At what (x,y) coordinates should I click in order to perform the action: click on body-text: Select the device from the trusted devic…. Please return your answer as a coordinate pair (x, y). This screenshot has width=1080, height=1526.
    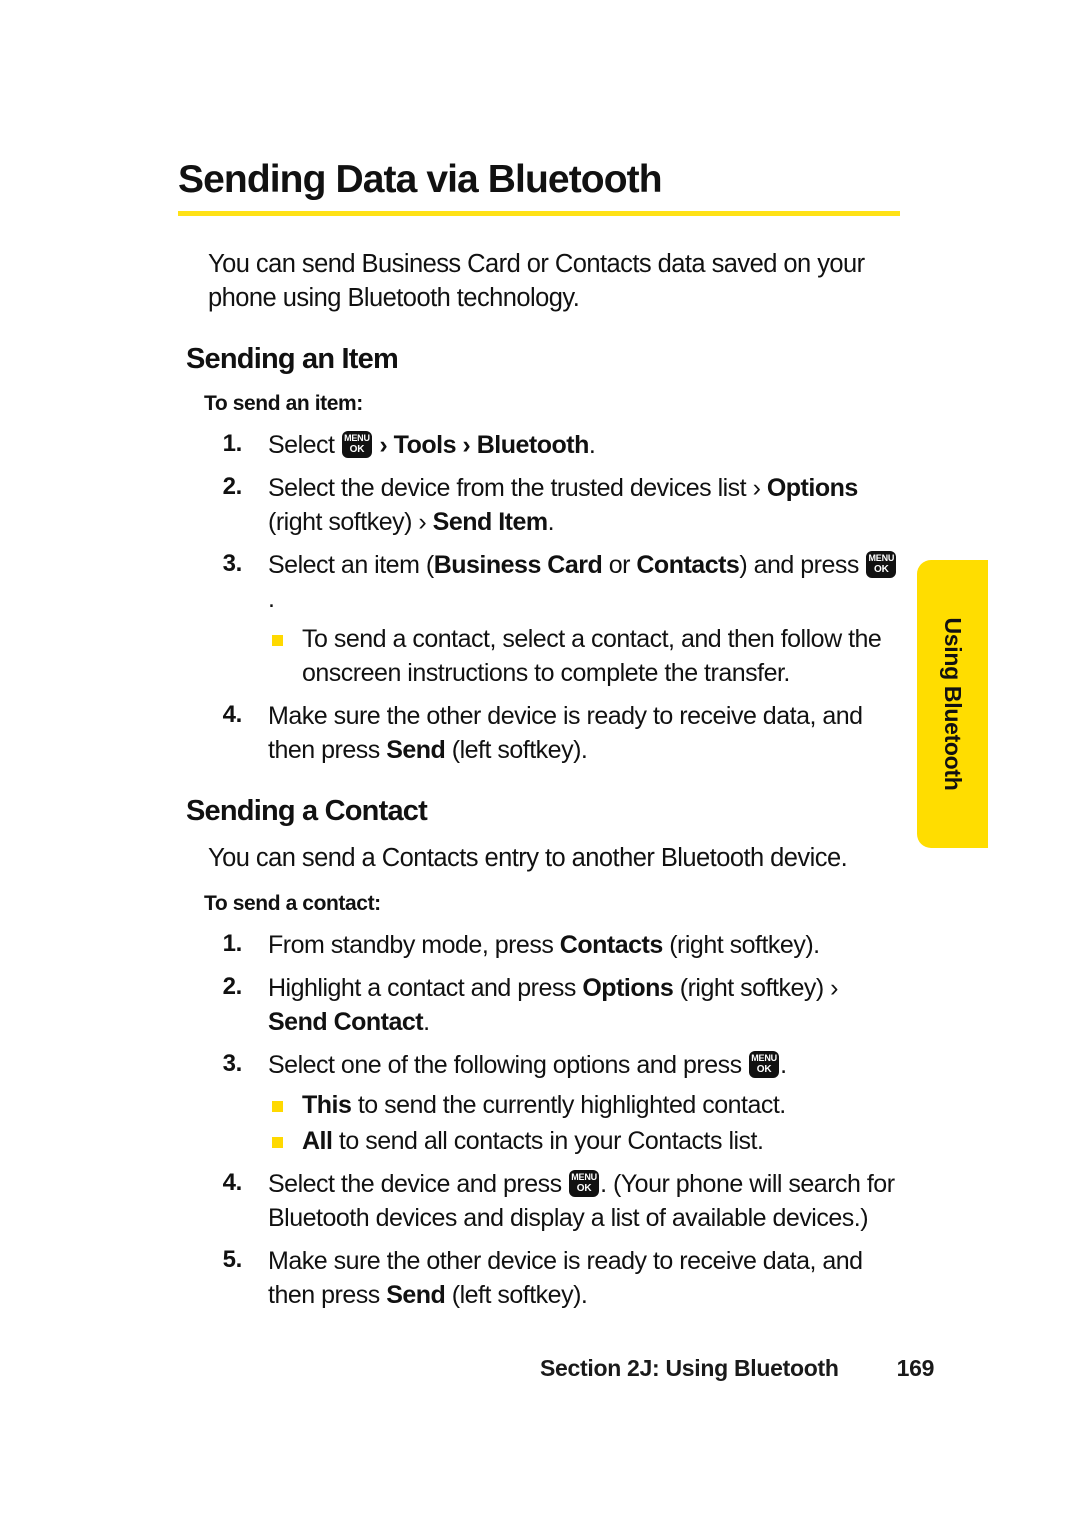
    Looking at the image, I should click on (517, 488).